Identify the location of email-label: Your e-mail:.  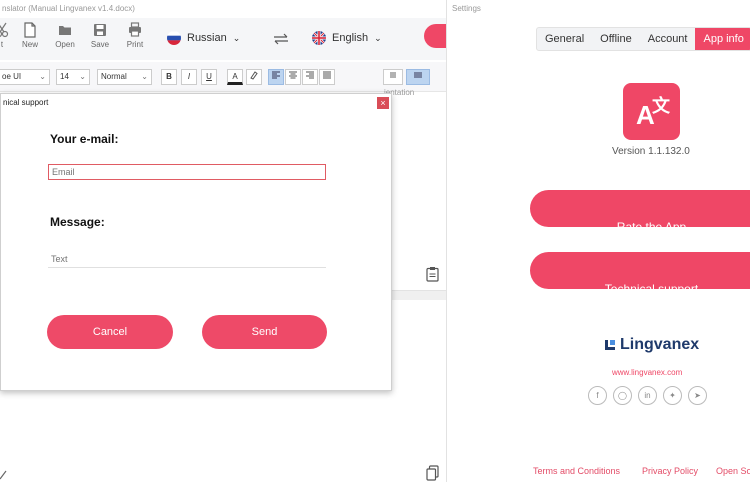
(84, 139).